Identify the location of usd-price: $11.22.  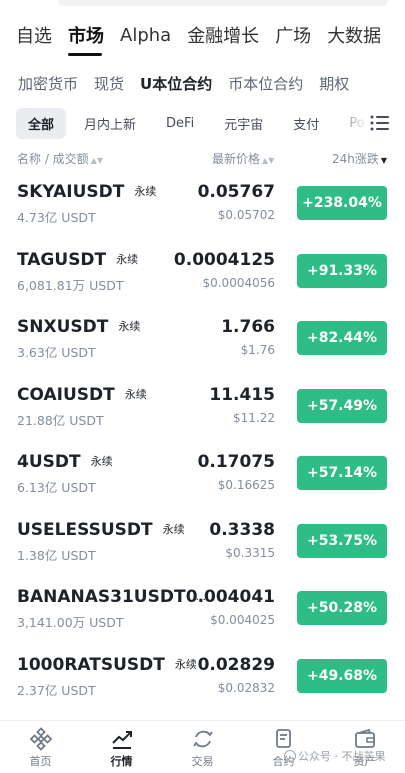
(254, 417).